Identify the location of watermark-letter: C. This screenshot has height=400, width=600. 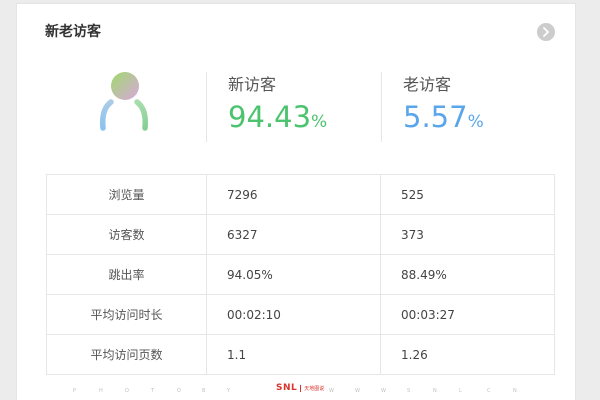
(489, 391).